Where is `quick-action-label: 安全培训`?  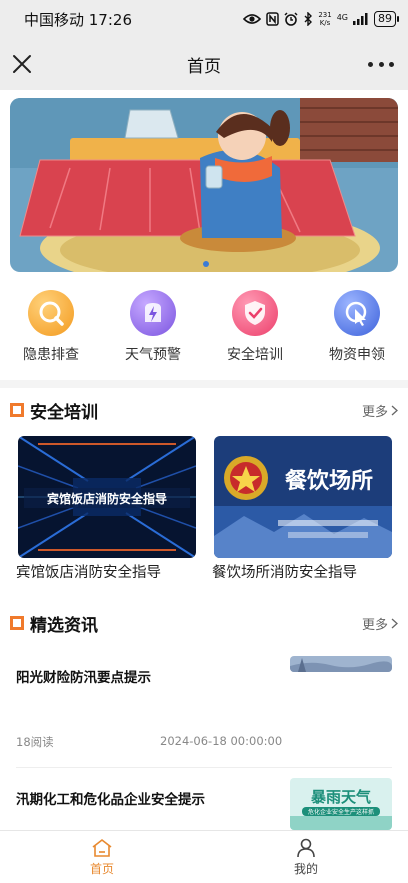 quick-action-label: 安全培训 is located at coordinates (255, 355).